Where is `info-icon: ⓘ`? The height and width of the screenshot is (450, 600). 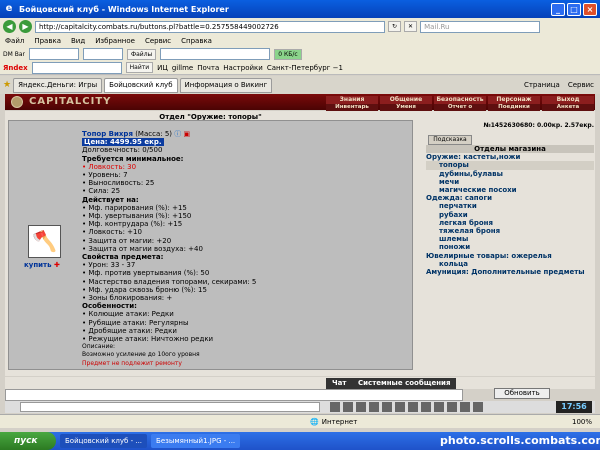 info-icon: ⓘ is located at coordinates (177, 134).